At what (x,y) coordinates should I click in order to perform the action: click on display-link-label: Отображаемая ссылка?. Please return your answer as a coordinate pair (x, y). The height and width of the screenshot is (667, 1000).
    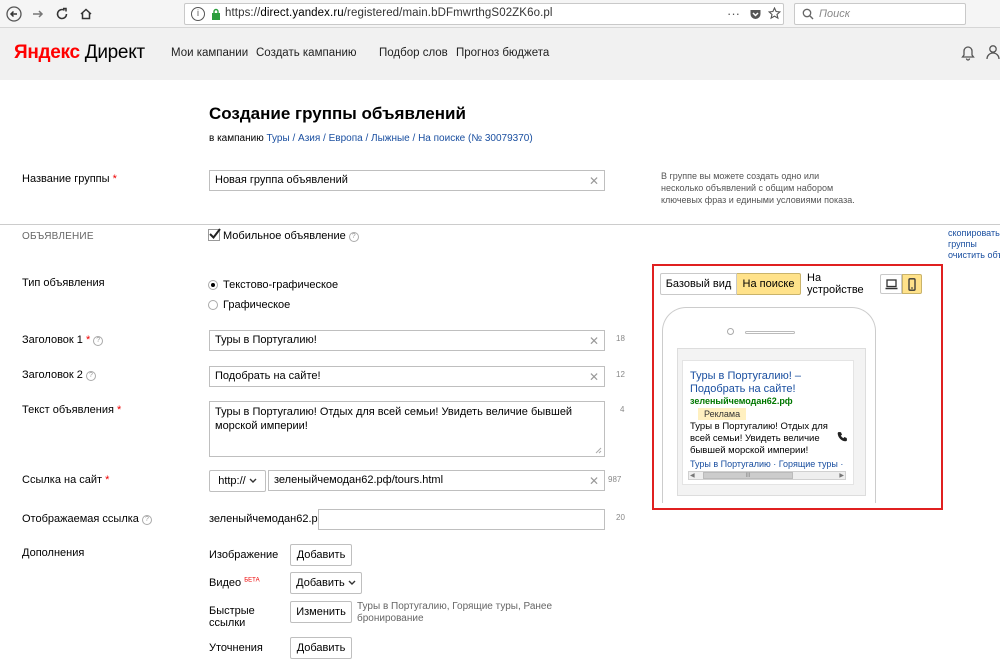
    Looking at the image, I should click on (87, 519).